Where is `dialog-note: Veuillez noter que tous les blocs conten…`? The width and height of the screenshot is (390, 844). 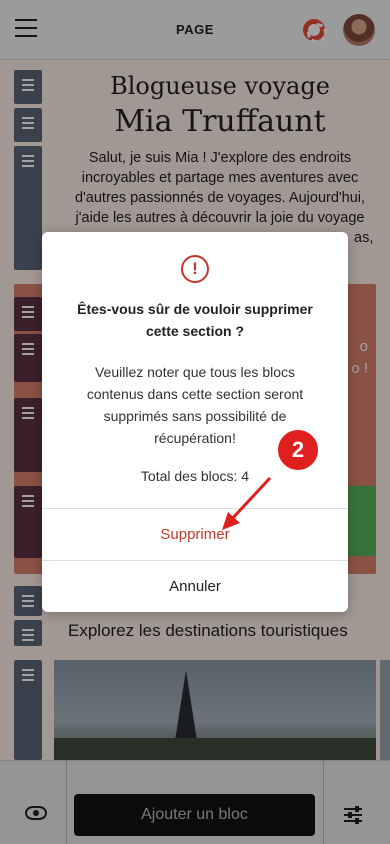 dialog-note: Veuillez noter que tous les blocs conten… is located at coordinates (195, 405).